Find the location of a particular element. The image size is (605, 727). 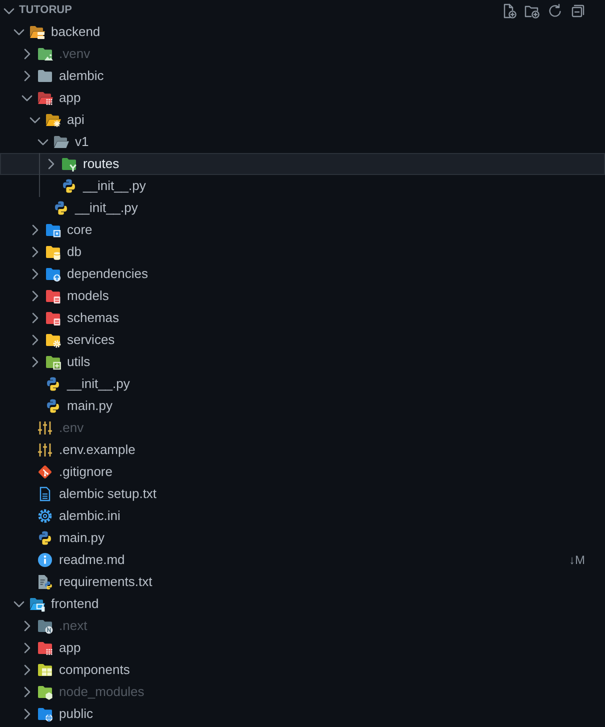

folder-item: public is located at coordinates (302, 714).